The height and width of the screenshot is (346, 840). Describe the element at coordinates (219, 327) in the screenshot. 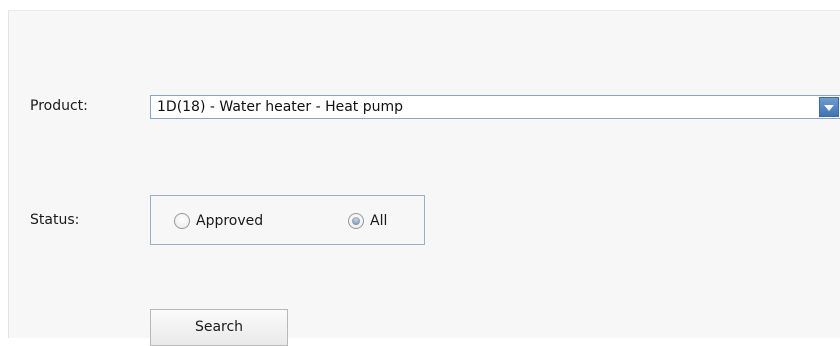

I see `search-button: Search` at that location.